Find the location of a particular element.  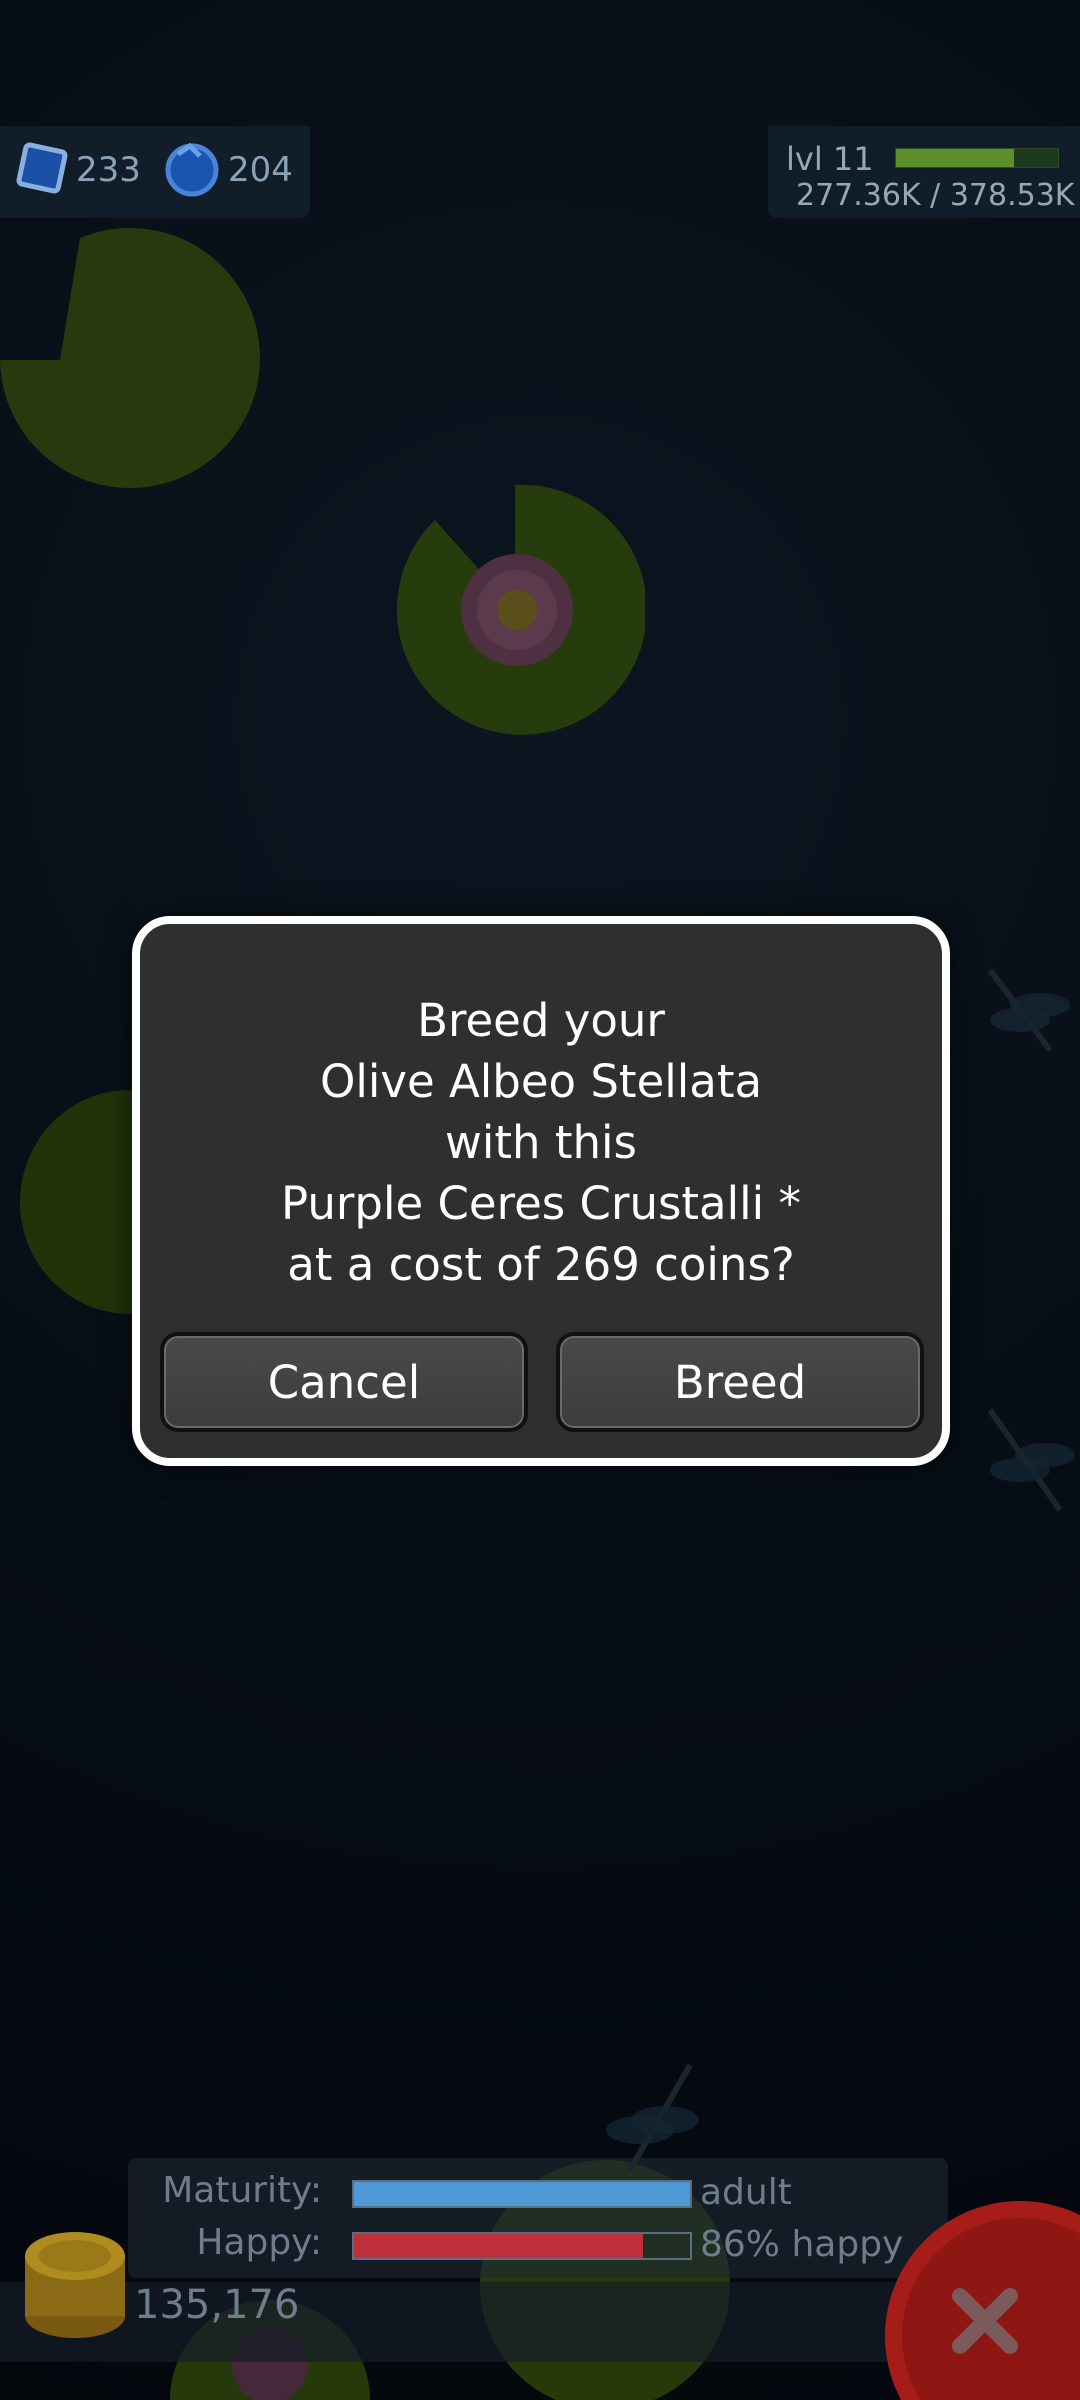

blue-gem-icon is located at coordinates (42, 168).